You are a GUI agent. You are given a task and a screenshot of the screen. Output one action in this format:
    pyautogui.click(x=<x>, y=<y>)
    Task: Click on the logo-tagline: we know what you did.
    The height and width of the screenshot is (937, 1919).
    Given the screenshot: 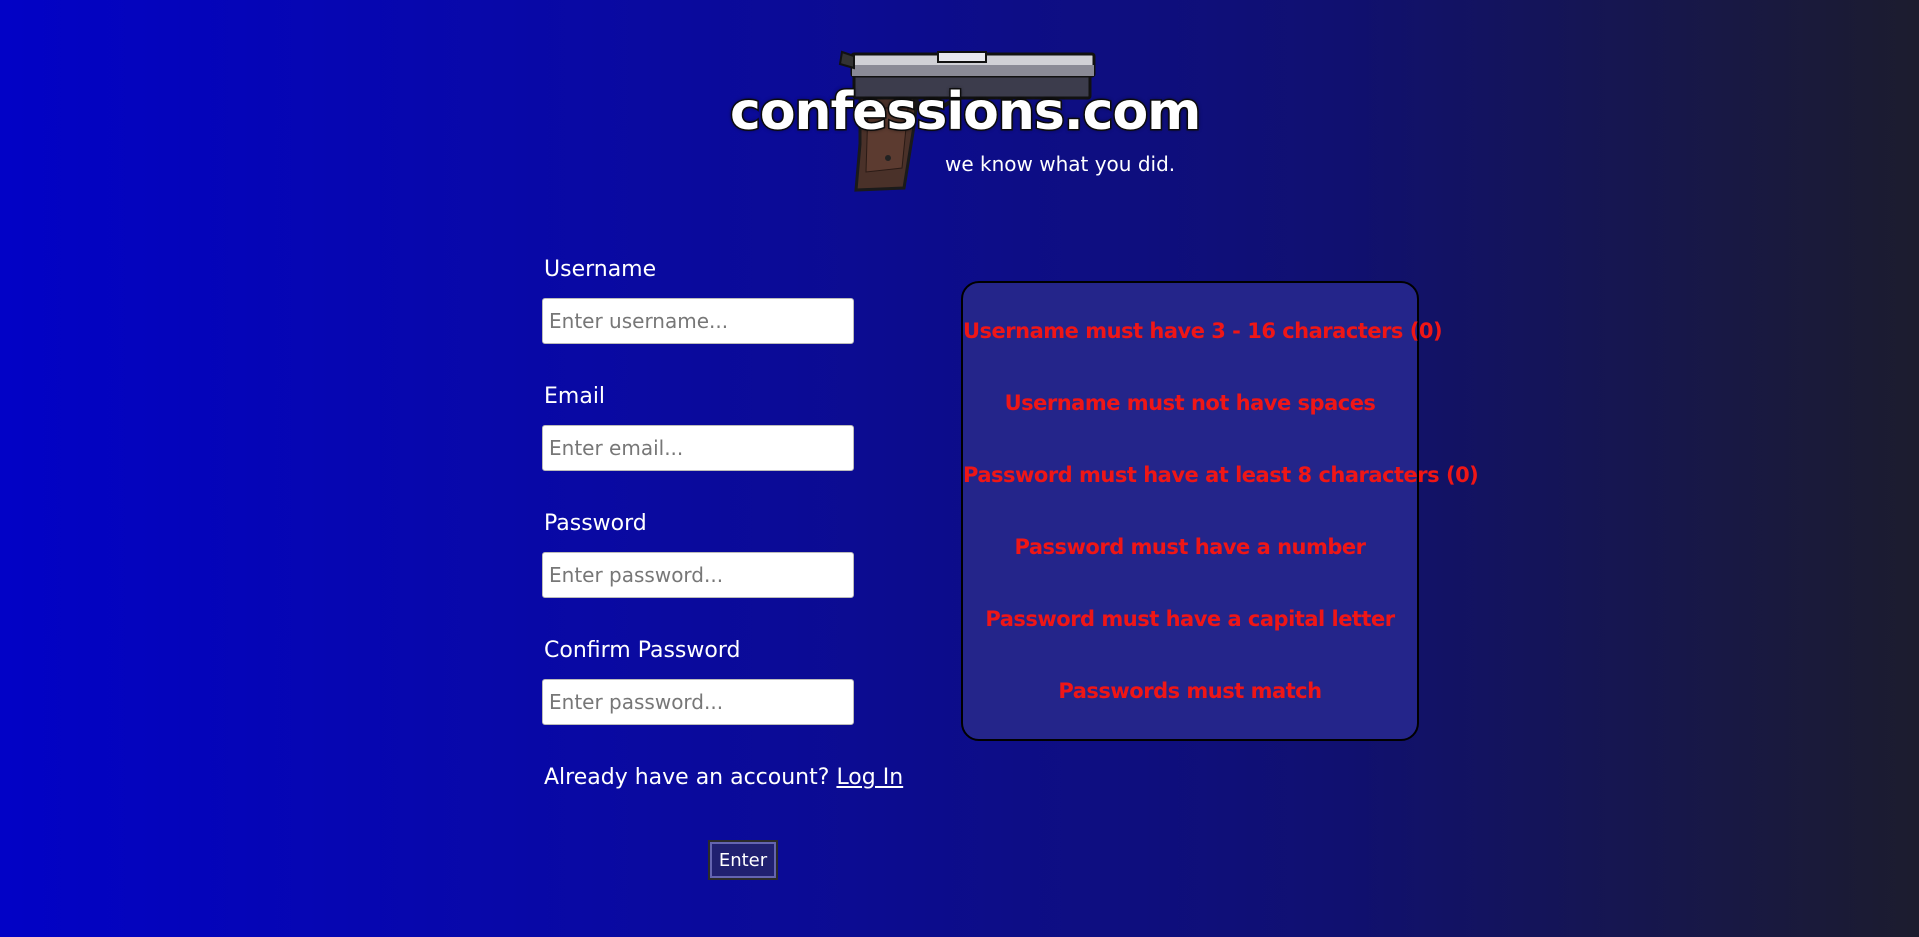 What is the action you would take?
    pyautogui.click(x=1060, y=164)
    